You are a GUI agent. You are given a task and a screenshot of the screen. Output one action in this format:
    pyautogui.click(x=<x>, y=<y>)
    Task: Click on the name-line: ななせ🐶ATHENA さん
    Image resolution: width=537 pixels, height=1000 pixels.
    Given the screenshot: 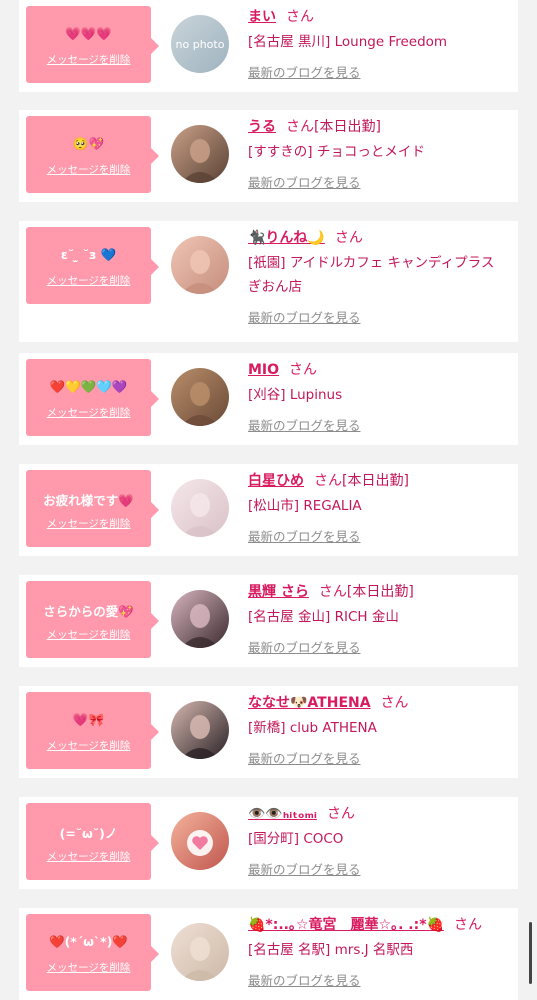 What is the action you would take?
    pyautogui.click(x=378, y=703)
    